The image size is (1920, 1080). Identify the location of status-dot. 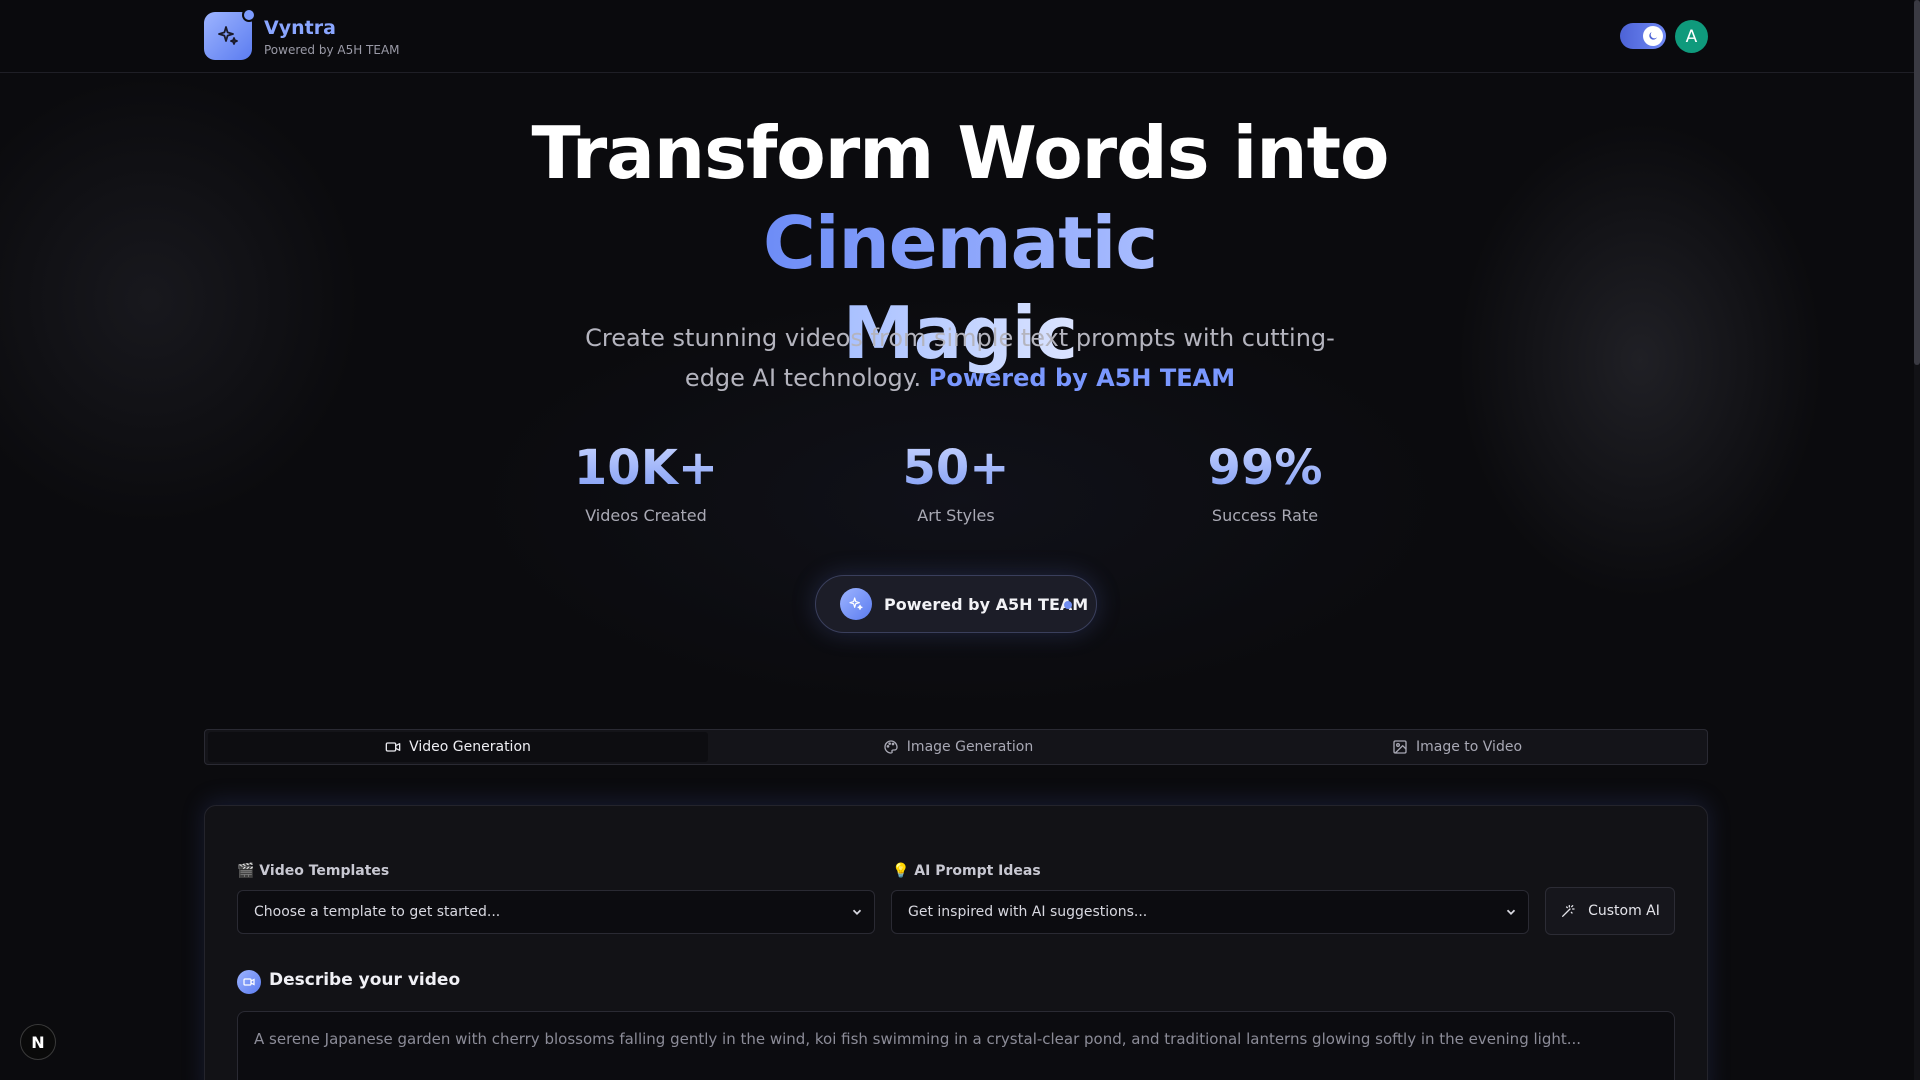
(1068, 605).